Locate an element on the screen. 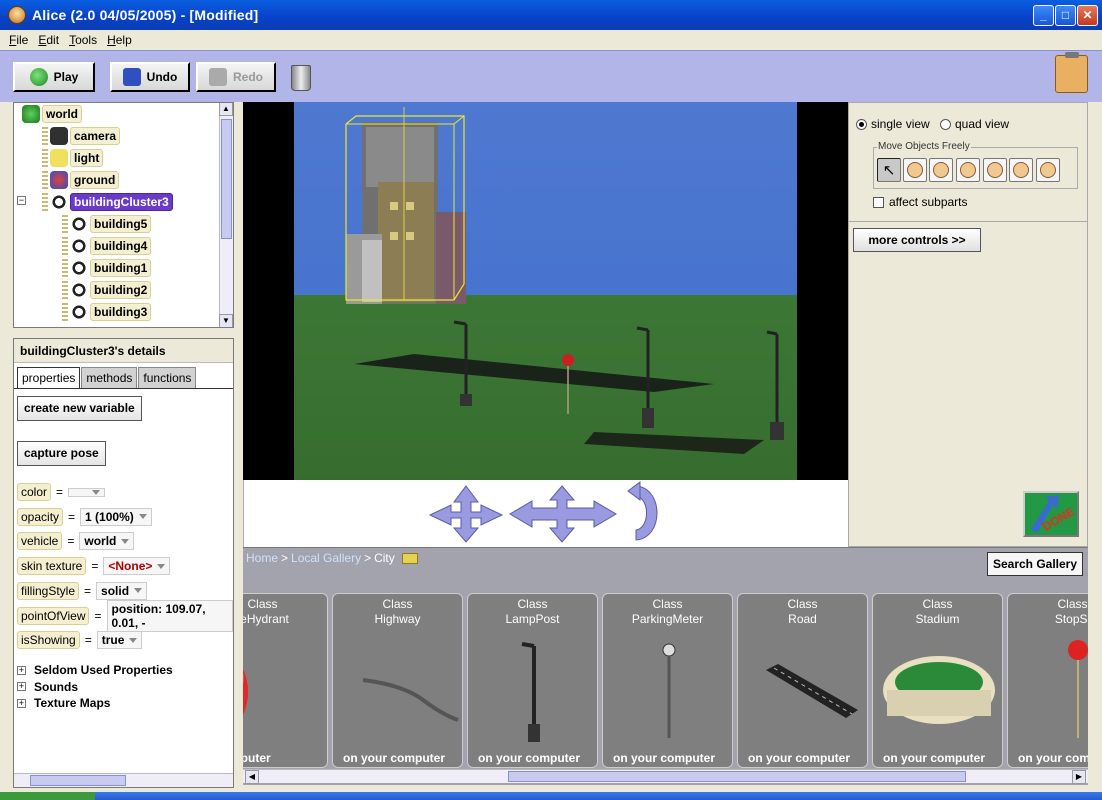 The height and width of the screenshot is (800, 1102). property-name: opacity is located at coordinates (40, 516).